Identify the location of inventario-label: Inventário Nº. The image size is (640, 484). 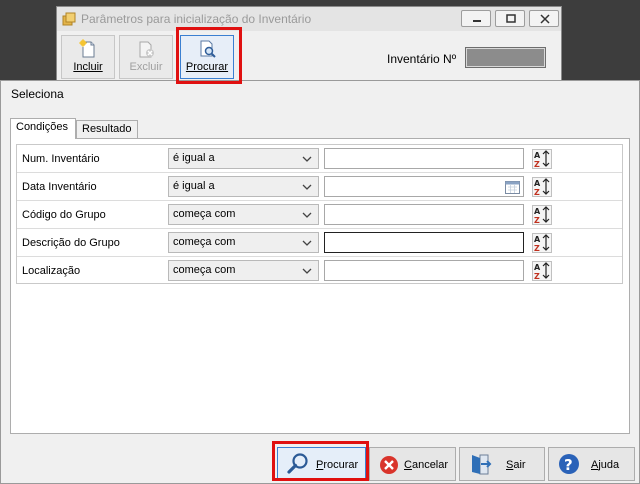
(422, 59).